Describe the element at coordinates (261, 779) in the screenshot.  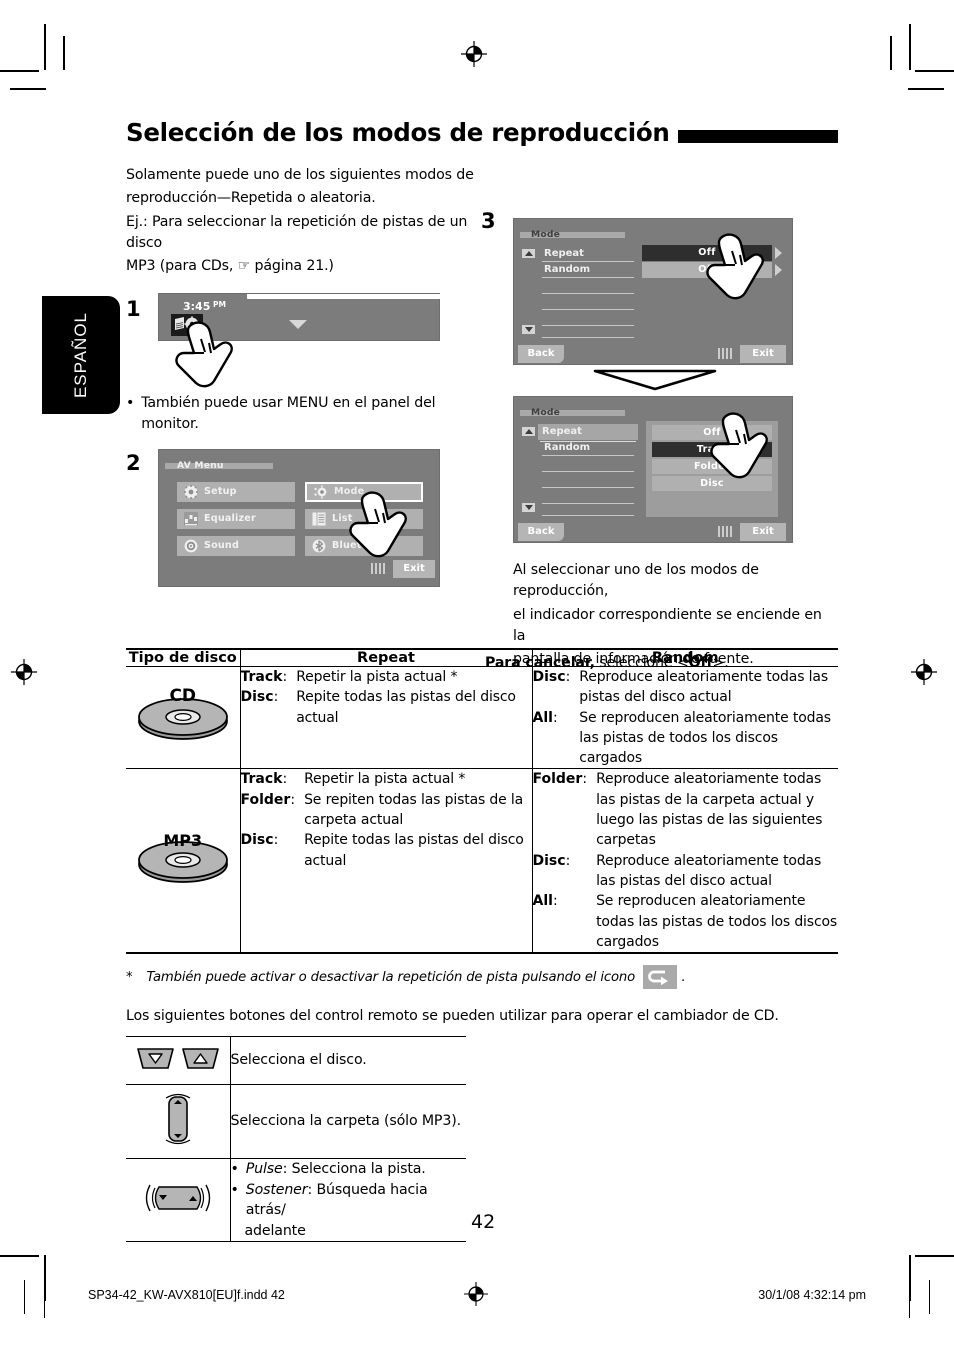
I see `mp3-repeat-term-0: Track` at that location.